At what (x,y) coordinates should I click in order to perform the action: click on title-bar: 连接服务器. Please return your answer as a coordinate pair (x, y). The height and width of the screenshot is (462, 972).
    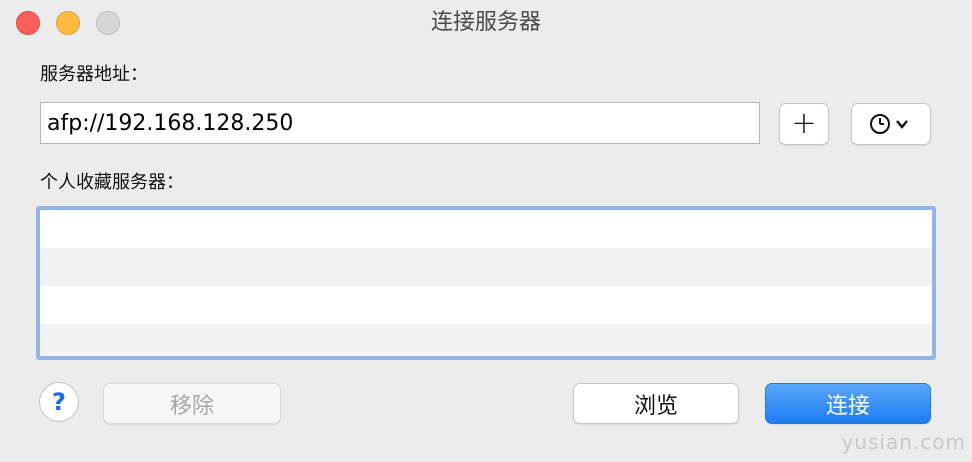
    Looking at the image, I should click on (486, 22).